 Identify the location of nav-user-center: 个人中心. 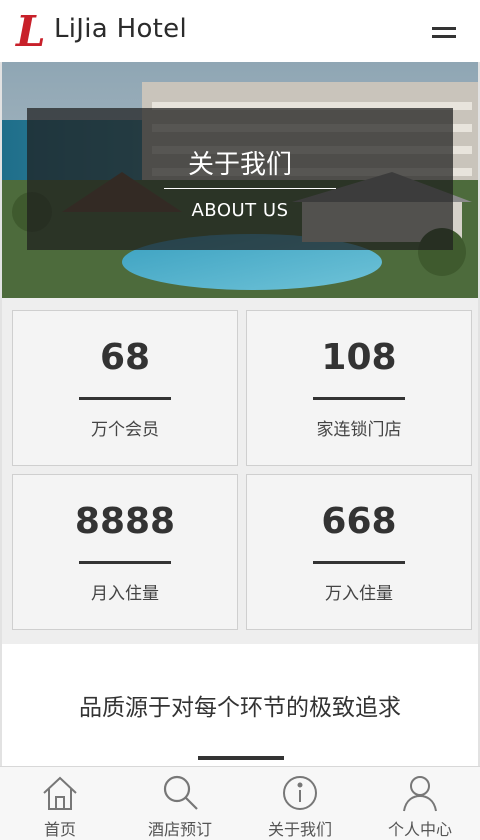
(420, 803).